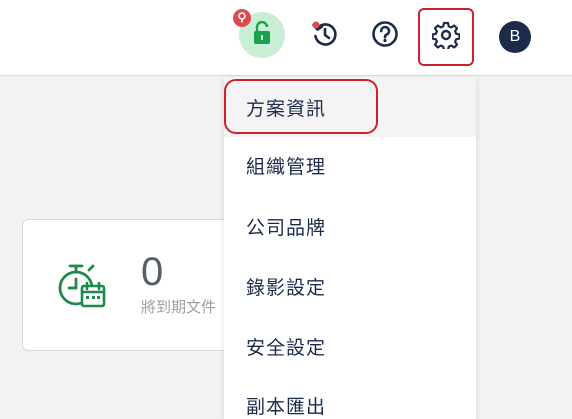 The width and height of the screenshot is (572, 419). I want to click on help-circle-icon, so click(385, 36).